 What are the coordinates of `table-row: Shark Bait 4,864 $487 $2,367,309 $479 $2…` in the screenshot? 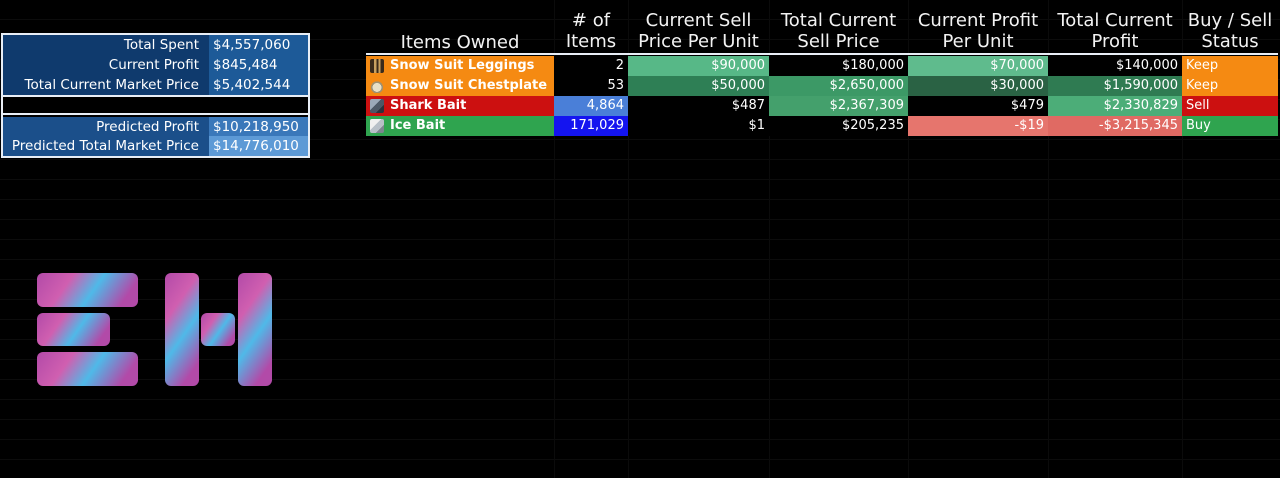 It's located at (822, 106).